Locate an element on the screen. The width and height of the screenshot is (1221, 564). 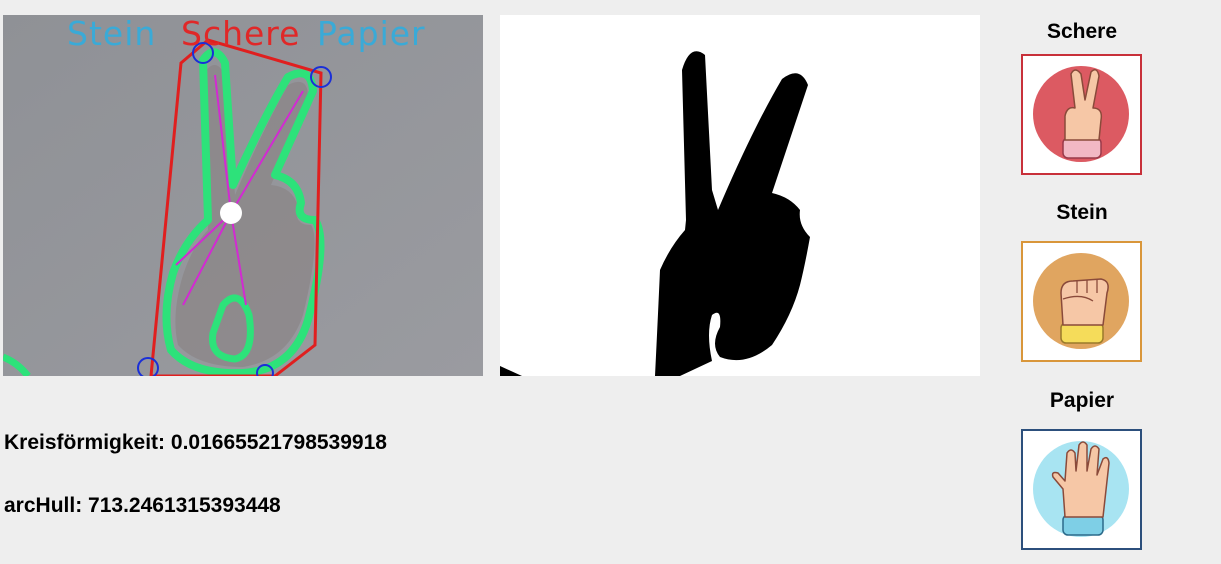
archull-label: arcHull: is located at coordinates (43, 505).